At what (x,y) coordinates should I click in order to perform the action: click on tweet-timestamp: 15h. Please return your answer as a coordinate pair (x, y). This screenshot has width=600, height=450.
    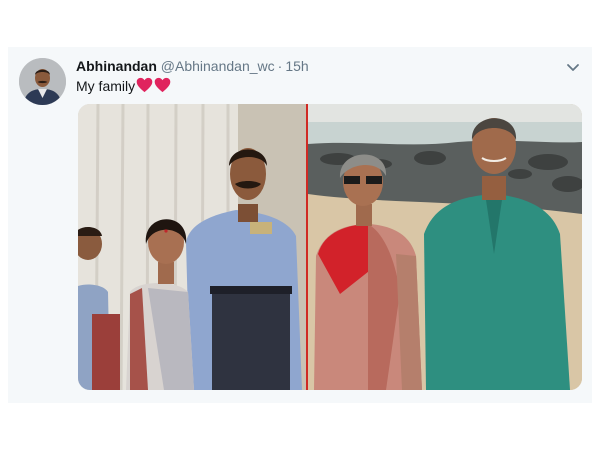
    Looking at the image, I should click on (296, 66).